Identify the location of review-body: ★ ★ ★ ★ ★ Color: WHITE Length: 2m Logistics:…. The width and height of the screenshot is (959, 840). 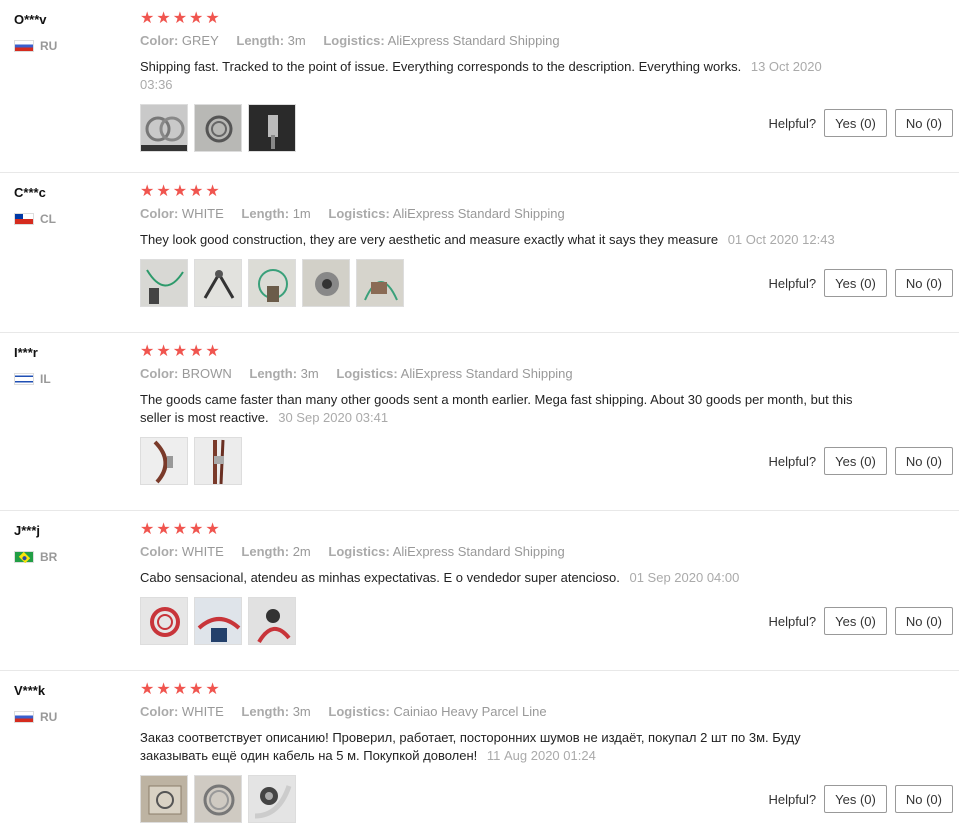
(500, 583).